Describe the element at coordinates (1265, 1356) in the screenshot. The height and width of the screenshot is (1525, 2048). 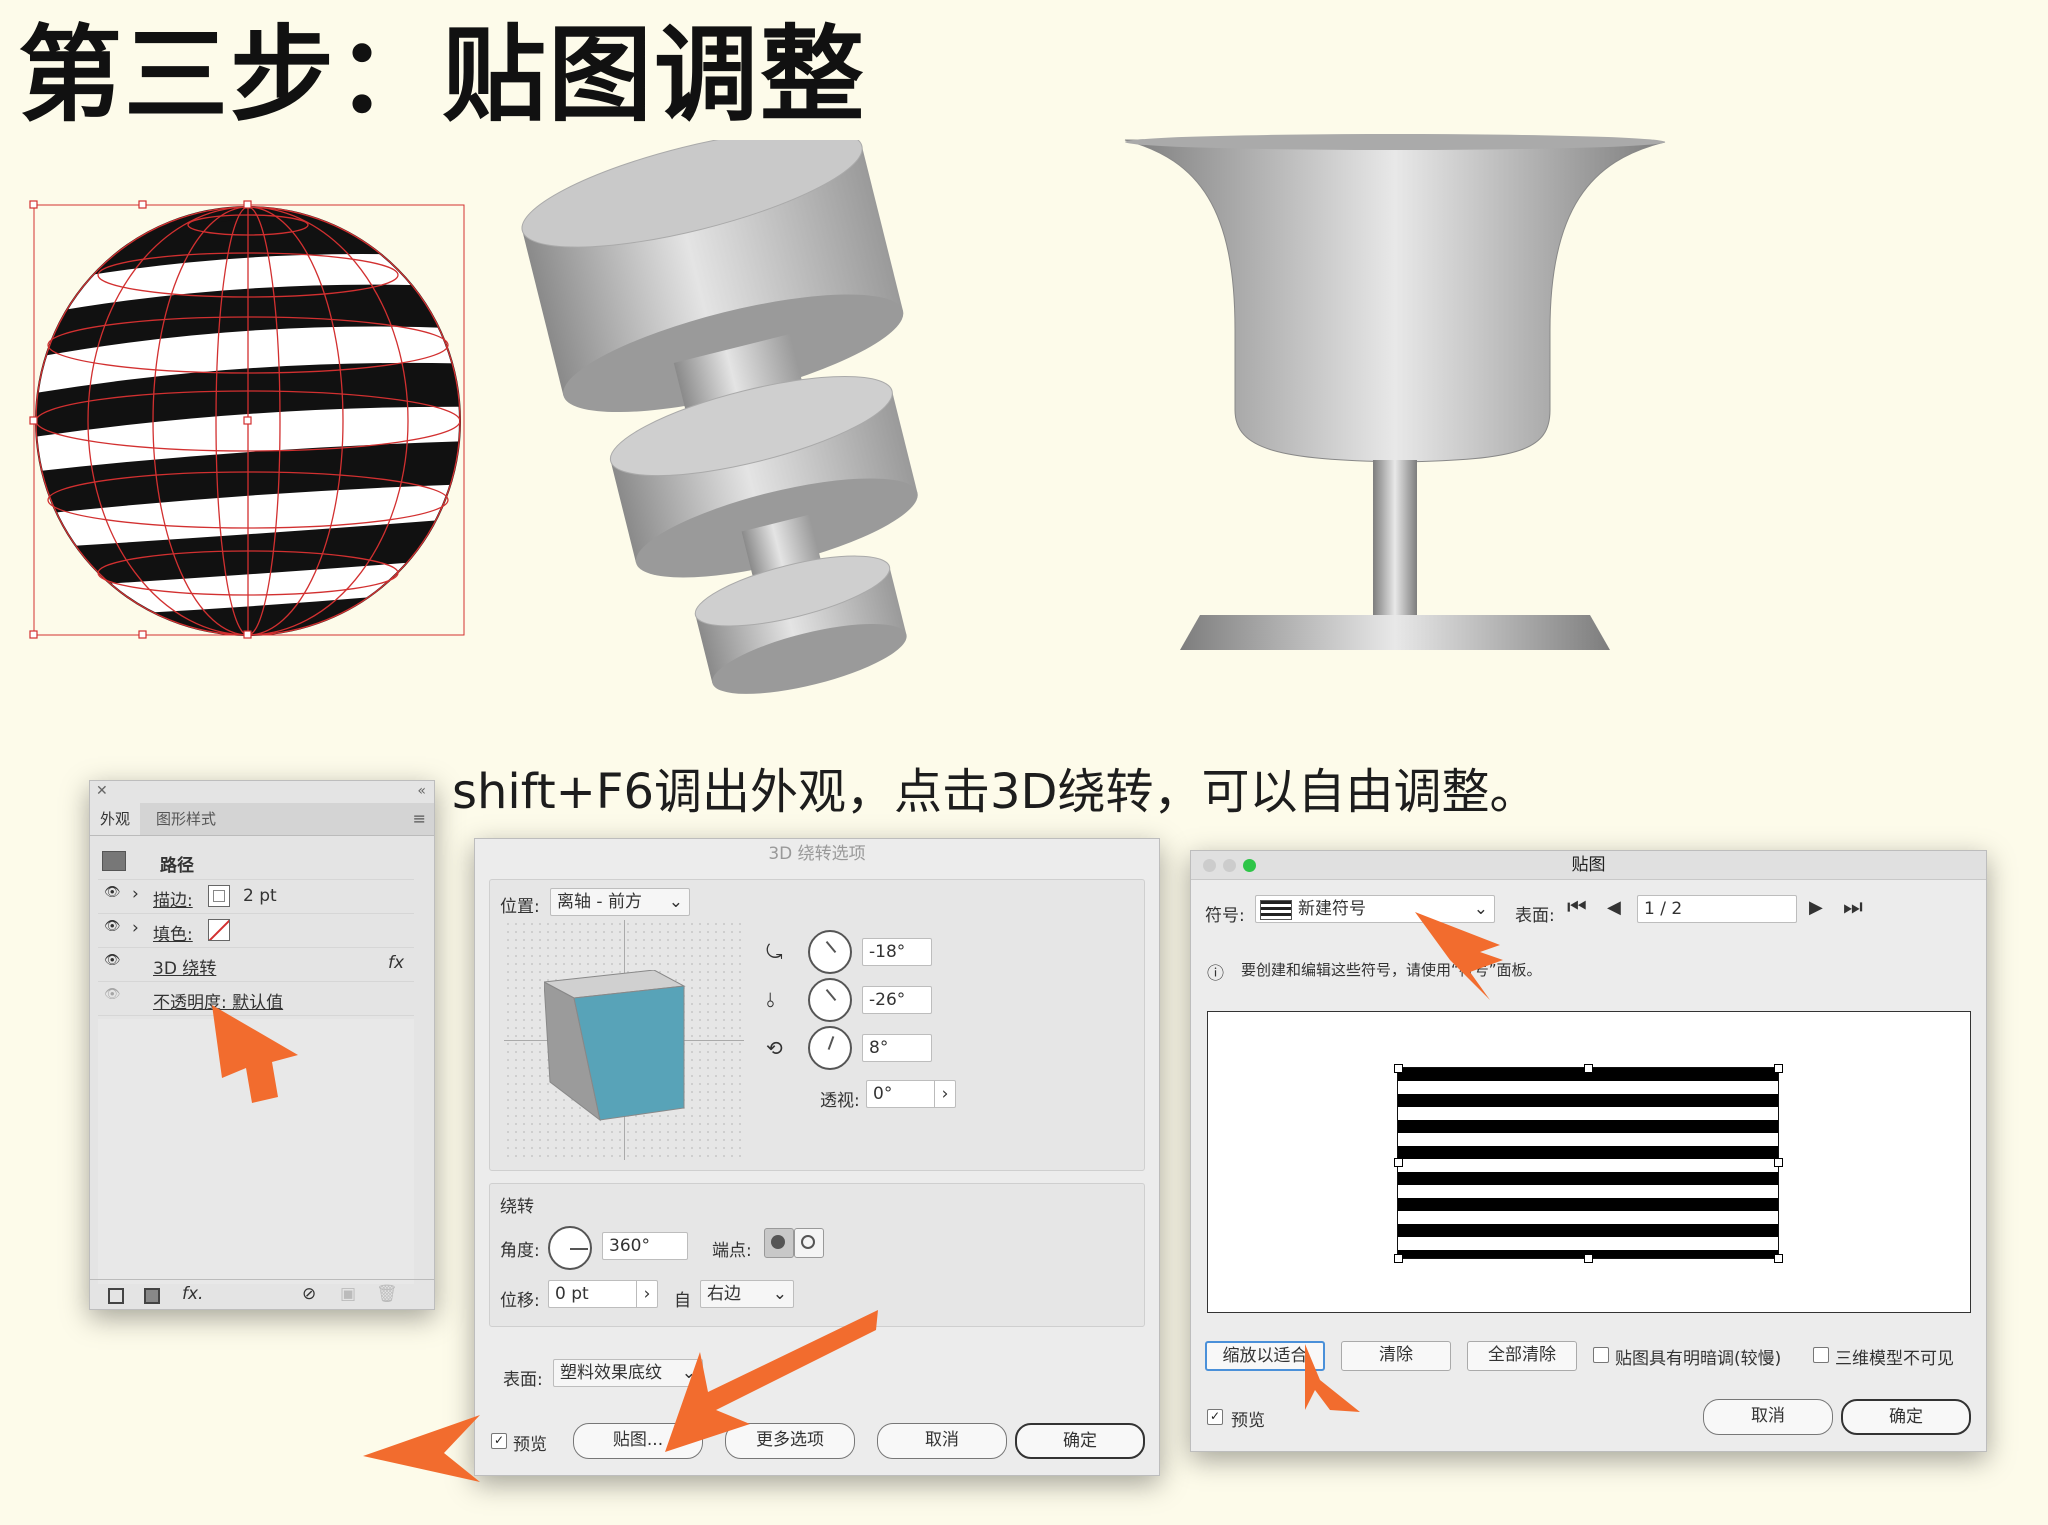
I see `scale-to-fit-button: 缩放以适合` at that location.